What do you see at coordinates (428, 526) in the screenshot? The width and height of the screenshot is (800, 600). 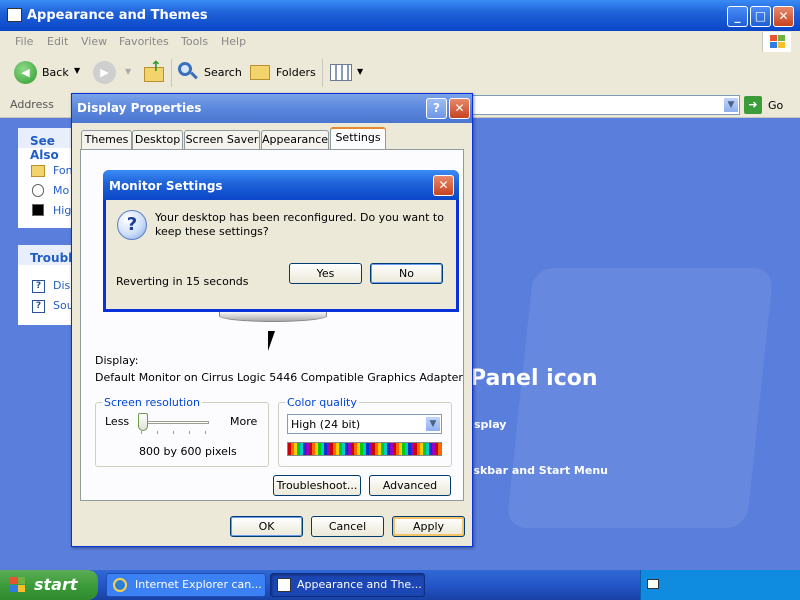 I see `apply-button: Apply` at bounding box center [428, 526].